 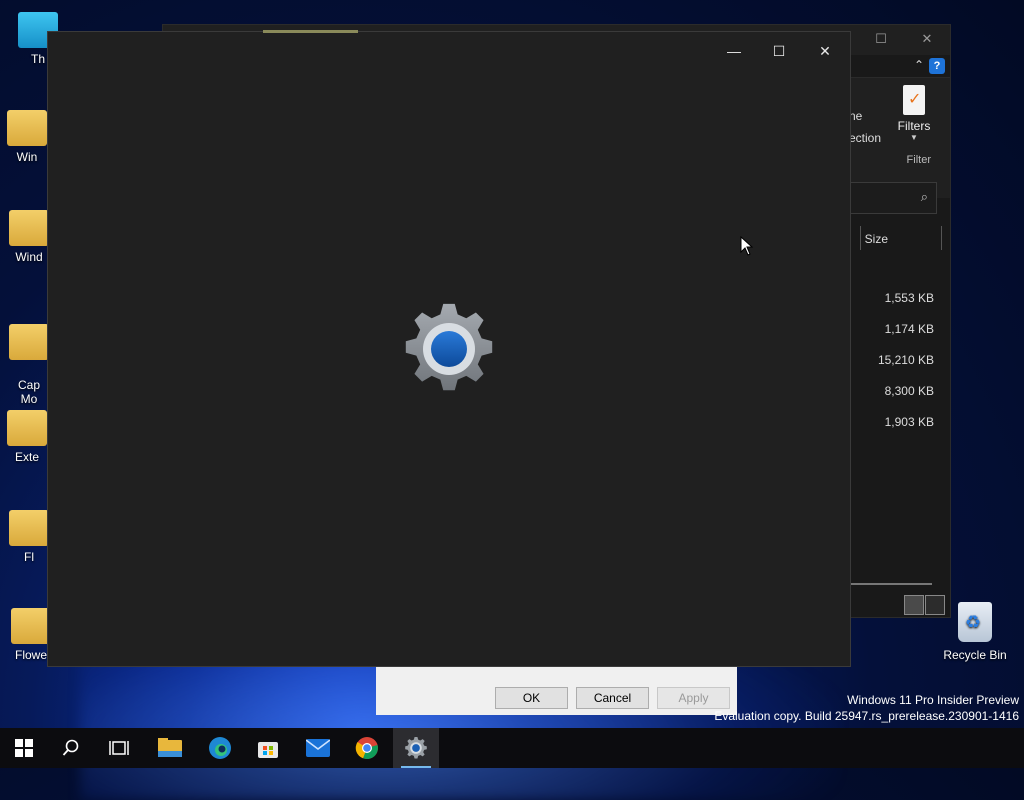 What do you see at coordinates (825, 51) in the screenshot?
I see `close-button: ✕` at bounding box center [825, 51].